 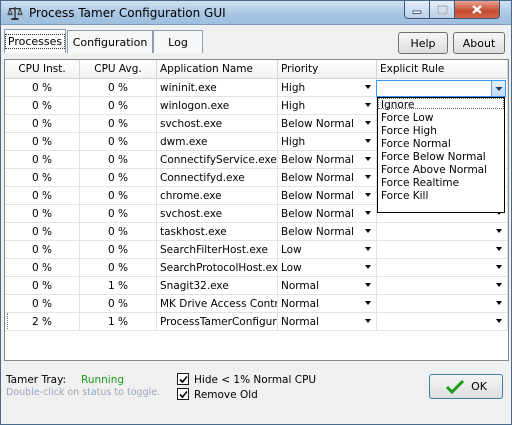 I want to click on table-row: 0 % 0 % MK Drive Access Contro Normal, so click(x=256, y=304).